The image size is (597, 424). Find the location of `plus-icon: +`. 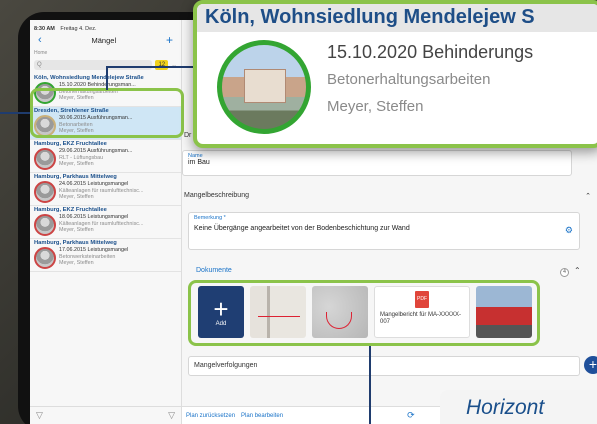

plus-icon: + is located at coordinates (169, 40).